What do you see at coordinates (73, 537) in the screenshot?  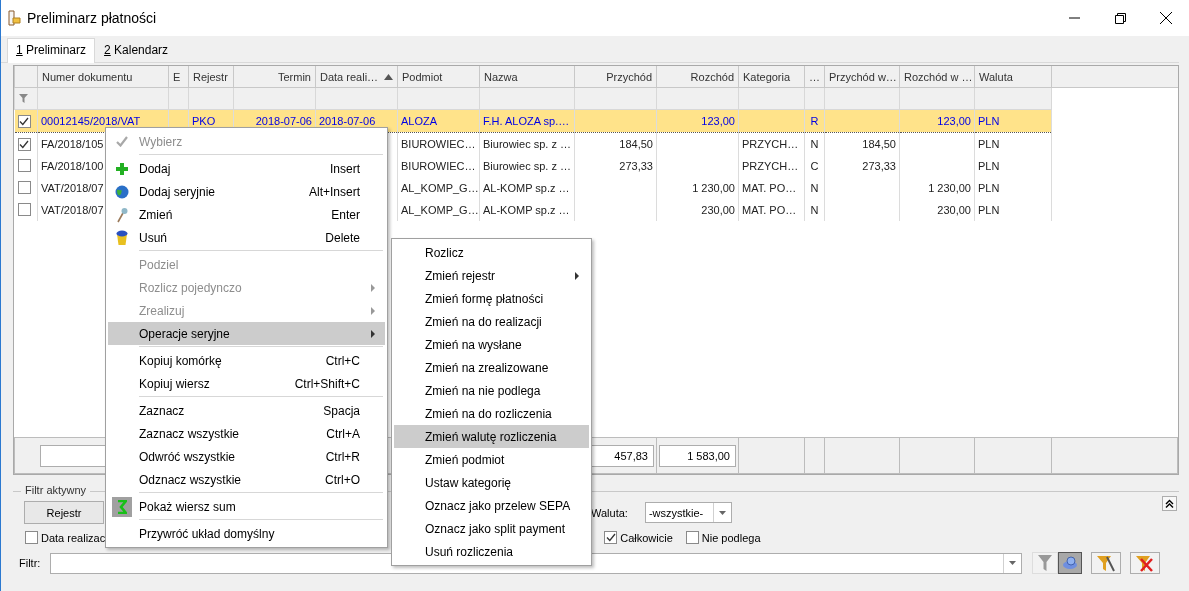 I see `checkbox-label: Data realizac` at bounding box center [73, 537].